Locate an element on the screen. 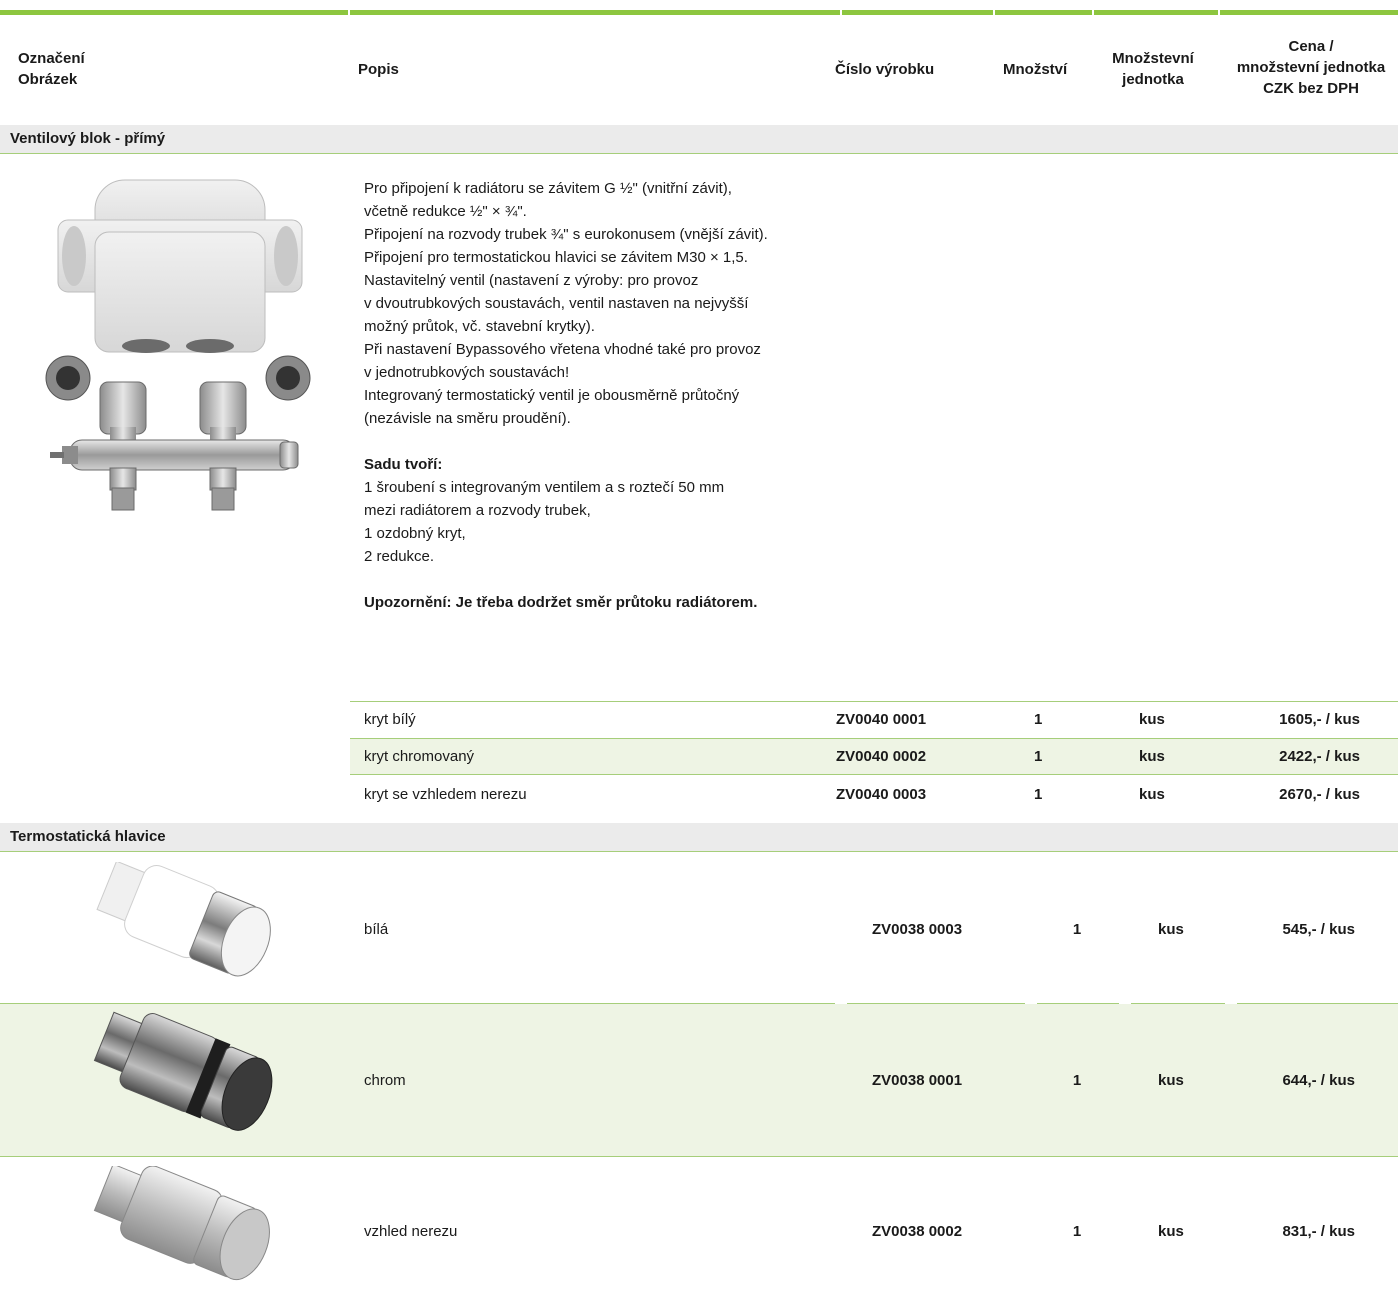  row-price: 644,- / kus is located at coordinates (1318, 1080).